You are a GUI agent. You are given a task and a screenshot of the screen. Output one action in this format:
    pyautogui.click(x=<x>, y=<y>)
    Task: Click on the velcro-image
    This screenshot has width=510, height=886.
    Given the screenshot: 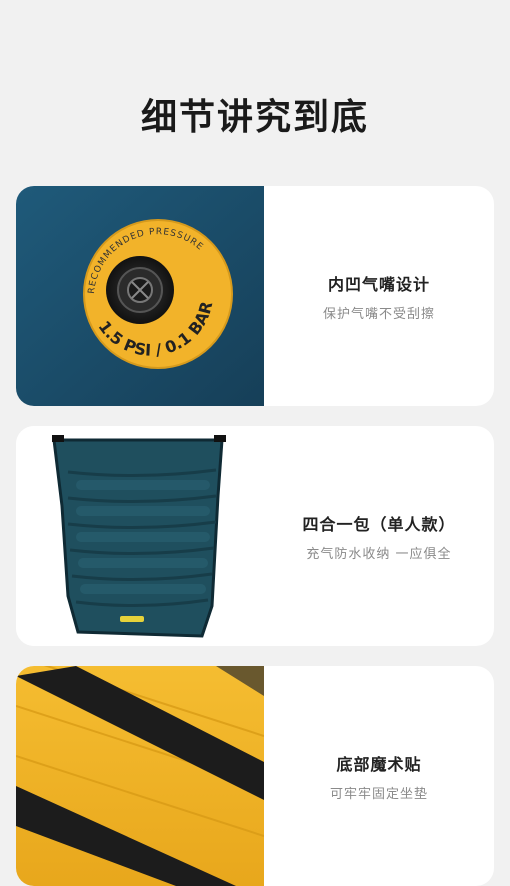 What is the action you would take?
    pyautogui.click(x=140, y=776)
    